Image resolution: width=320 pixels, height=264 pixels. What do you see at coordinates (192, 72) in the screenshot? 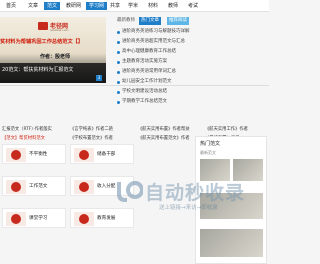
I see `list-item: 进阶商务英语常用单词汇总` at bounding box center [192, 72].